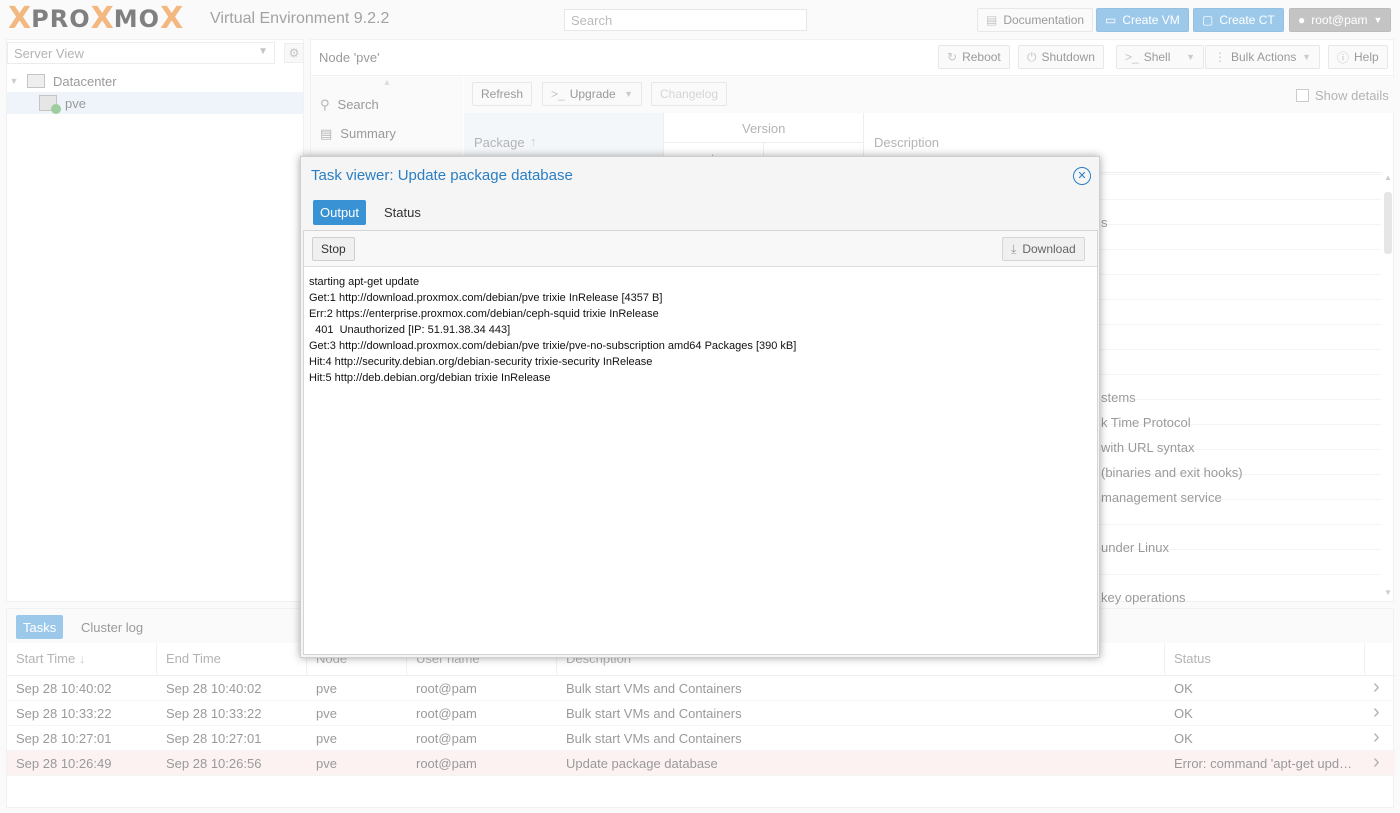  I want to click on close-icon: ✕, so click(1082, 176).